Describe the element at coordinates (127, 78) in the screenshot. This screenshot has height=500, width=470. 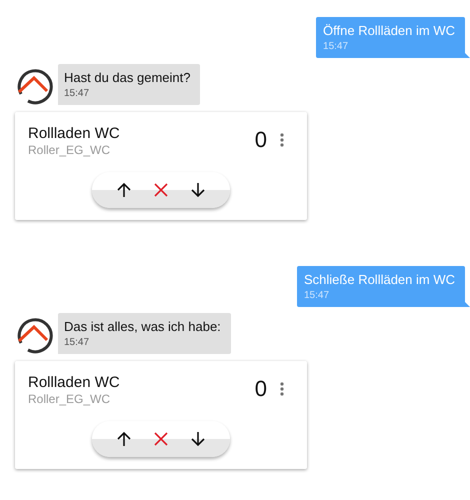
I see `message-text: Hast du das gemeint?` at that location.